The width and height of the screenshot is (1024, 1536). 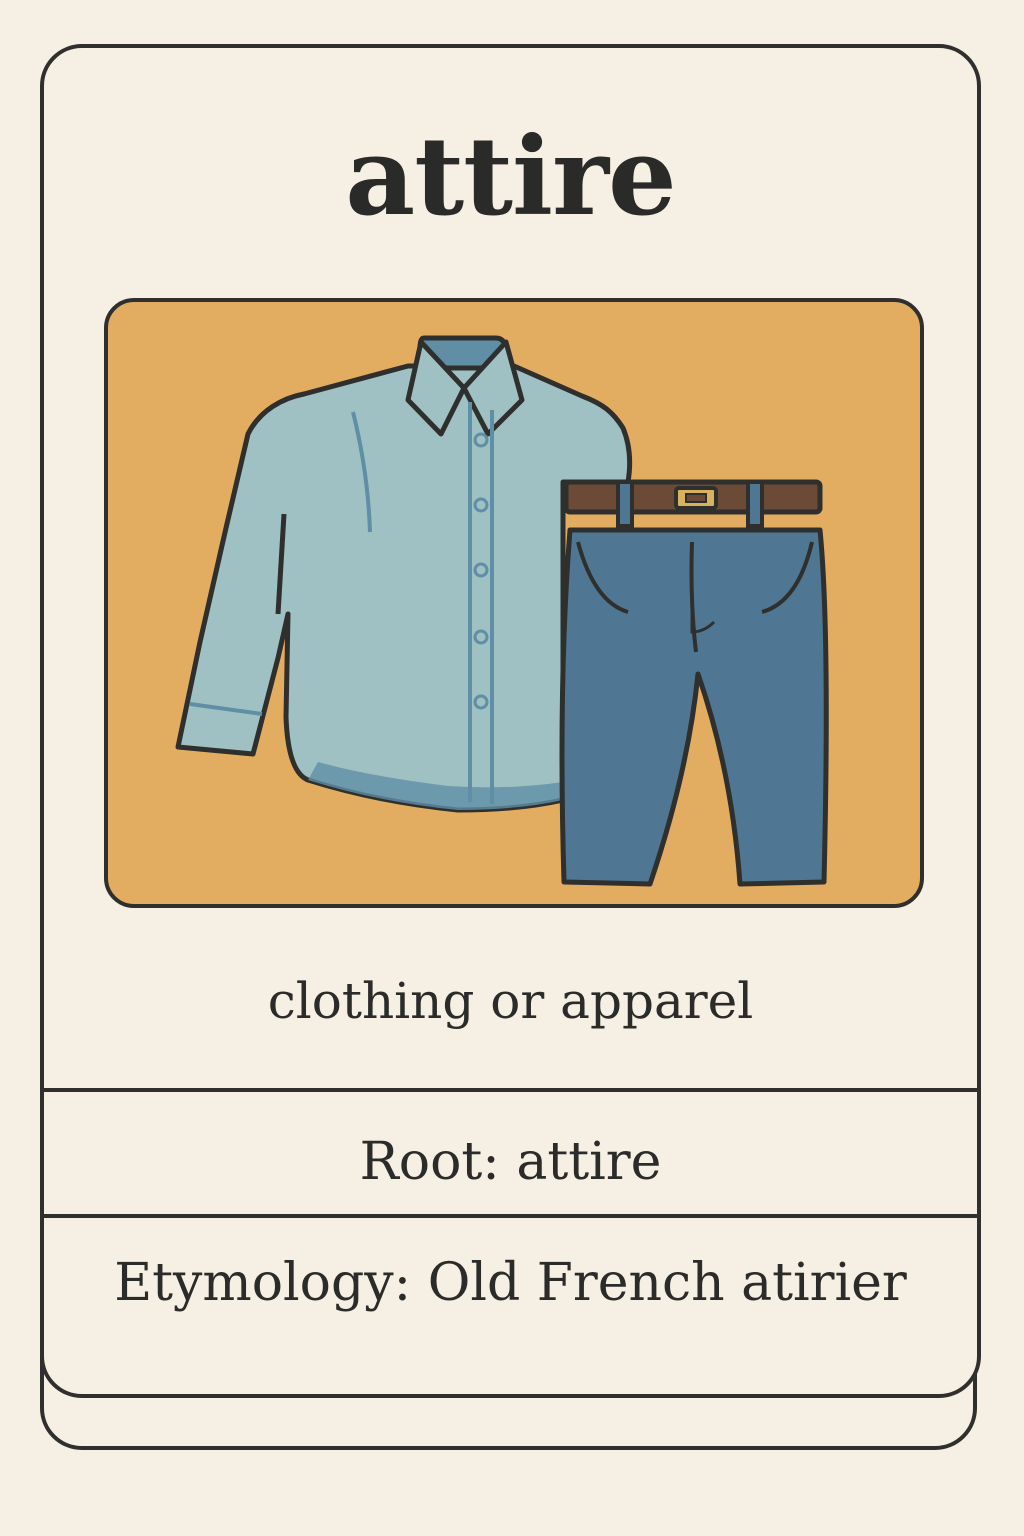 What do you see at coordinates (510, 1001) in the screenshot?
I see `definition-text: clothing or apparel` at bounding box center [510, 1001].